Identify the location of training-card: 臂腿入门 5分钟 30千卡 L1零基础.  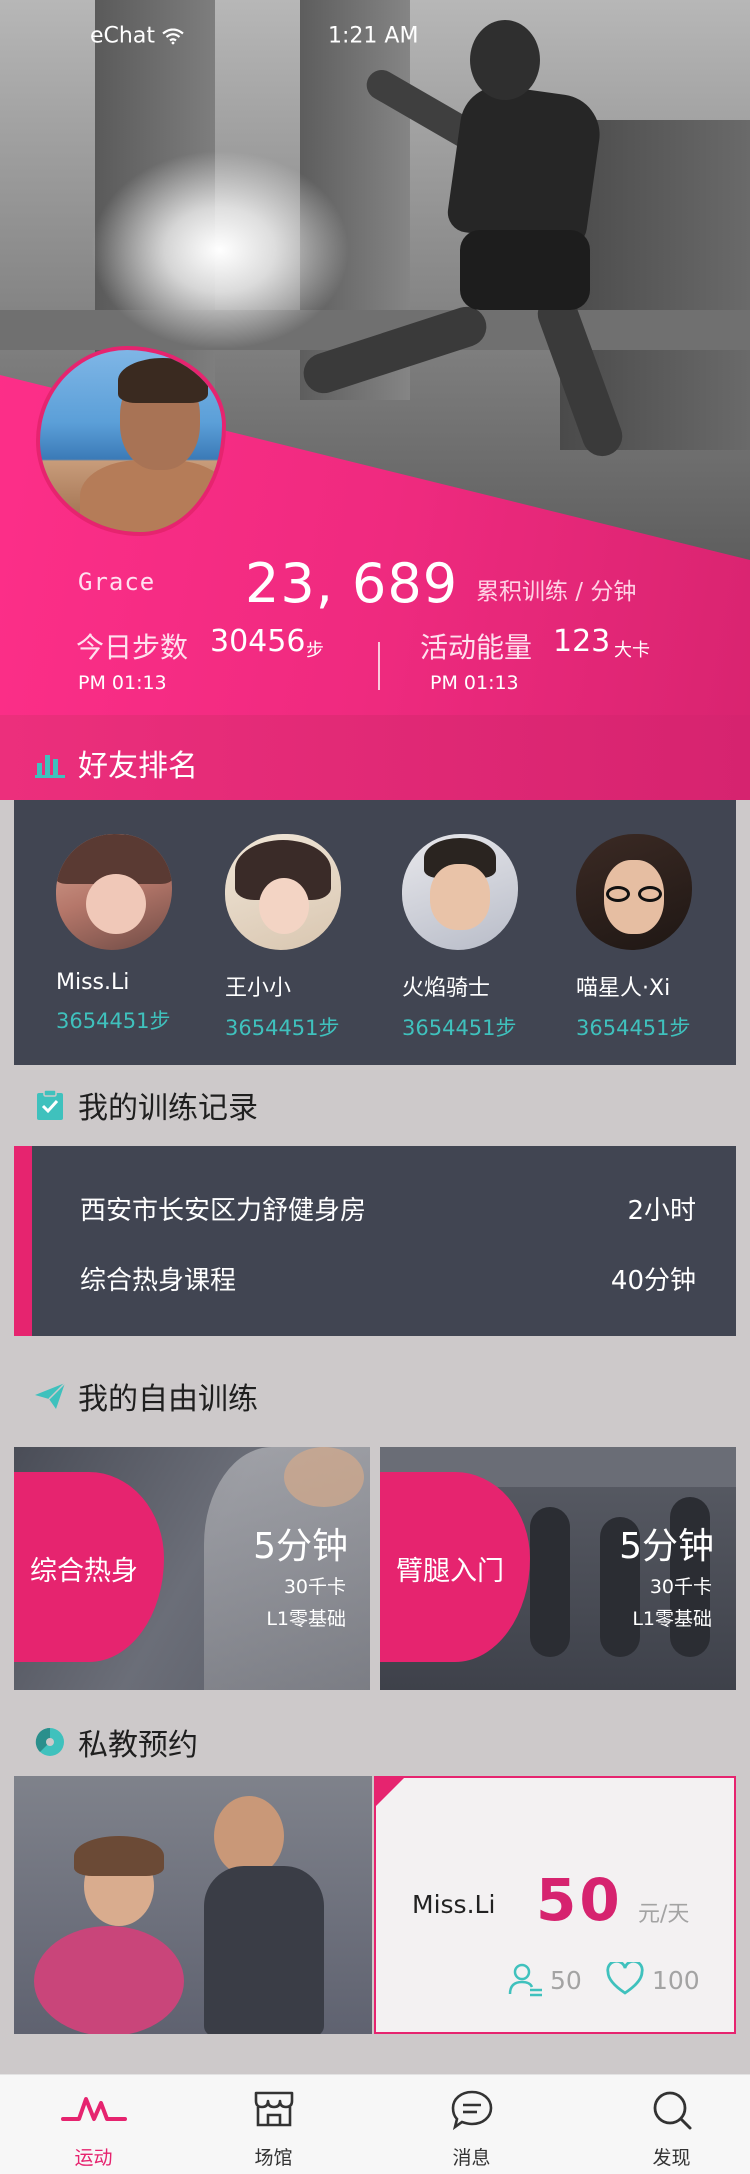
(558, 1568).